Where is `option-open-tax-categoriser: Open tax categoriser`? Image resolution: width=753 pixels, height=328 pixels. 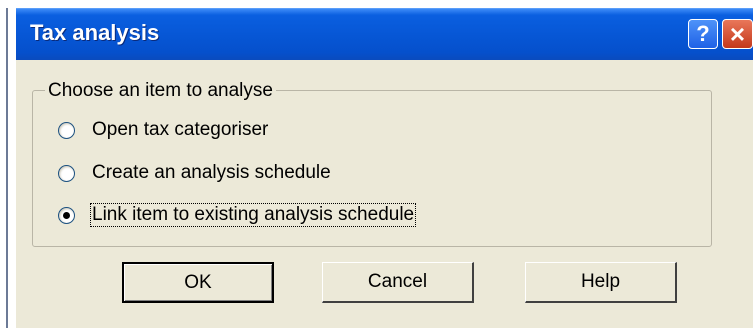 option-open-tax-categoriser: Open tax categoriser is located at coordinates (163, 130).